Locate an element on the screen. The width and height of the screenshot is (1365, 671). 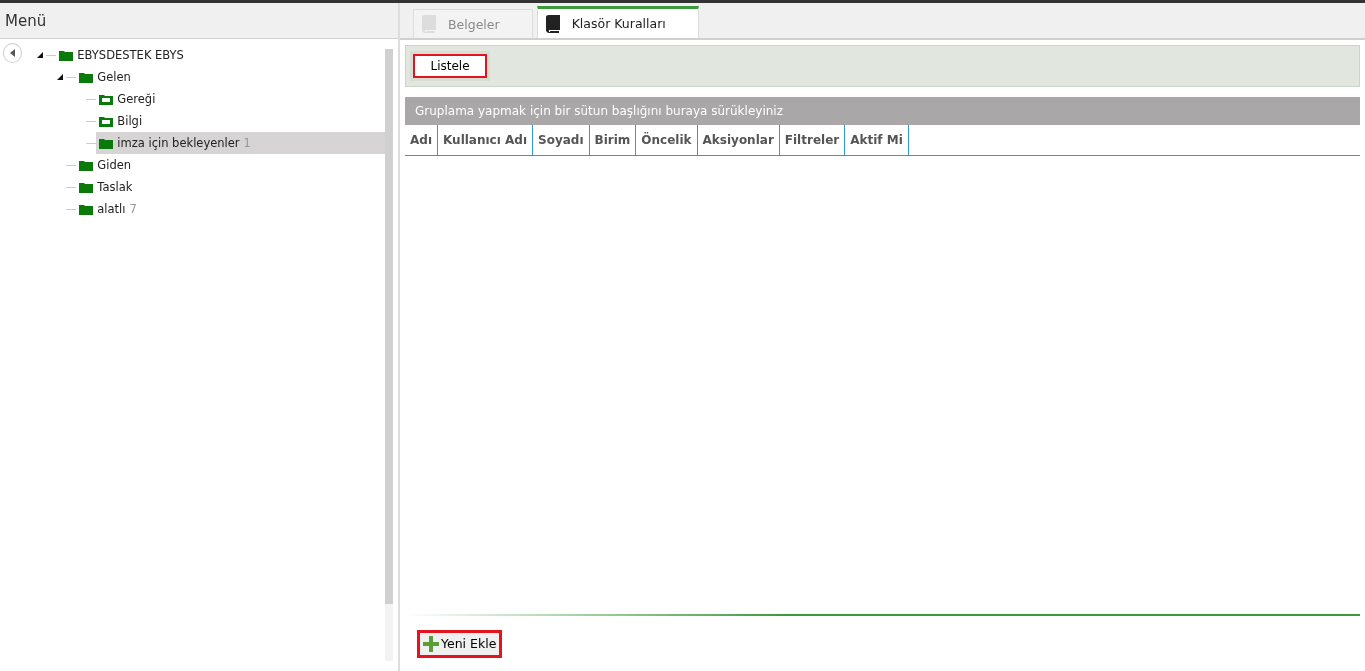
add-button: Yeni Ekle is located at coordinates (460, 643).